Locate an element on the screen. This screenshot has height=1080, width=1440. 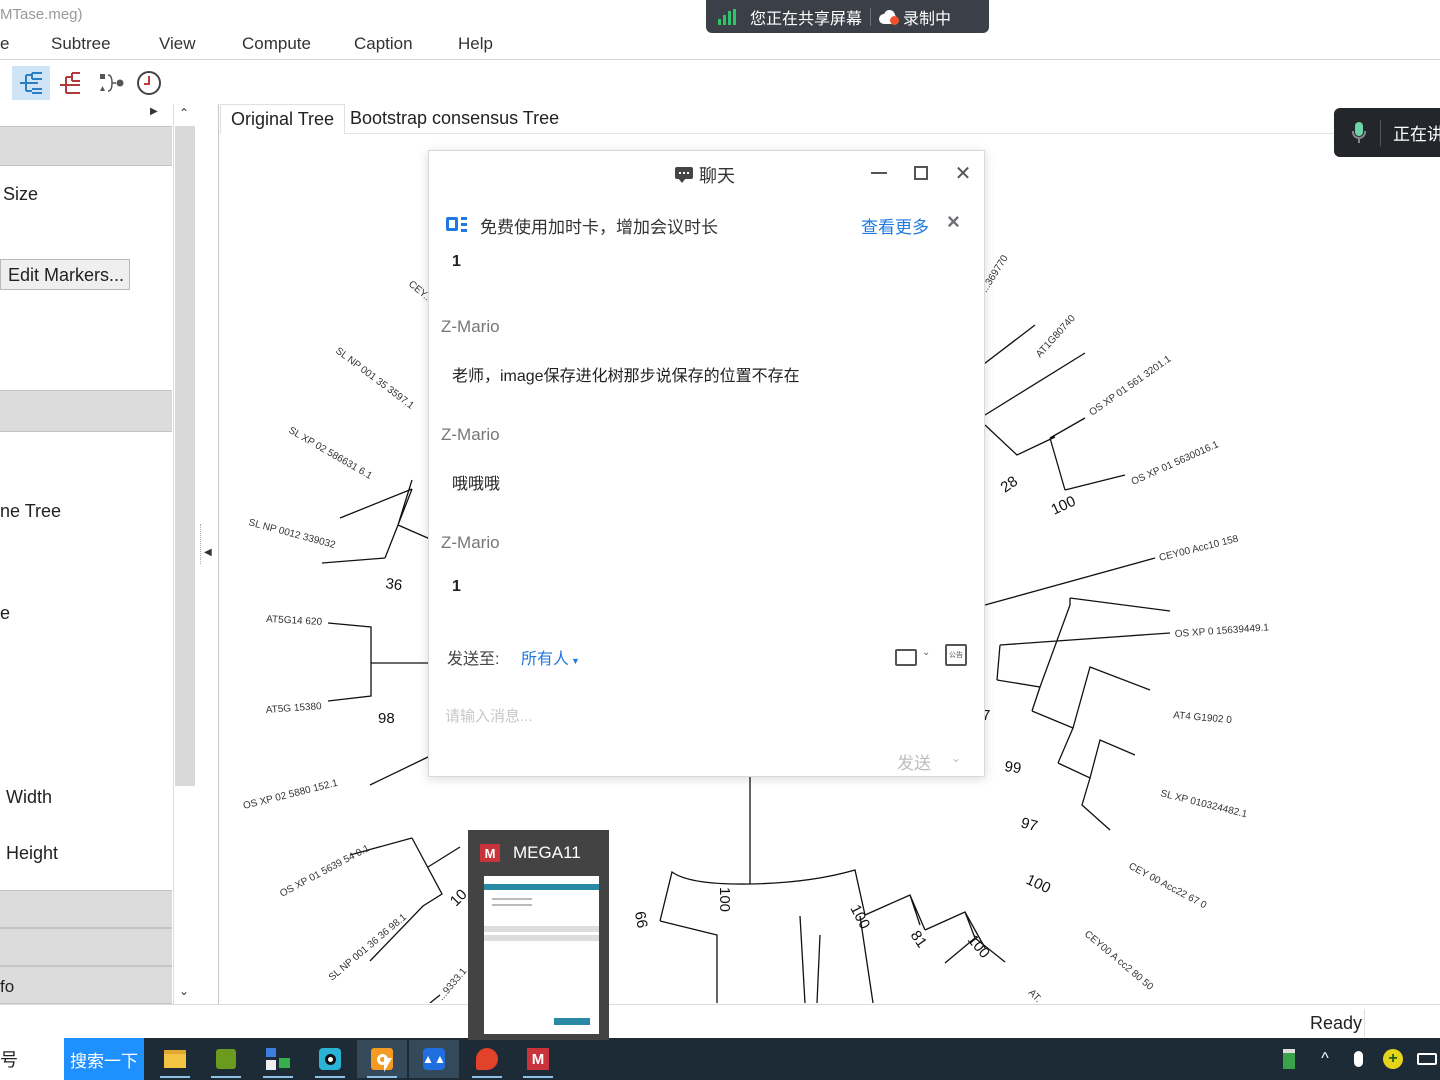
expand-arrow-icon: ▶ is located at coordinates (154, 111).